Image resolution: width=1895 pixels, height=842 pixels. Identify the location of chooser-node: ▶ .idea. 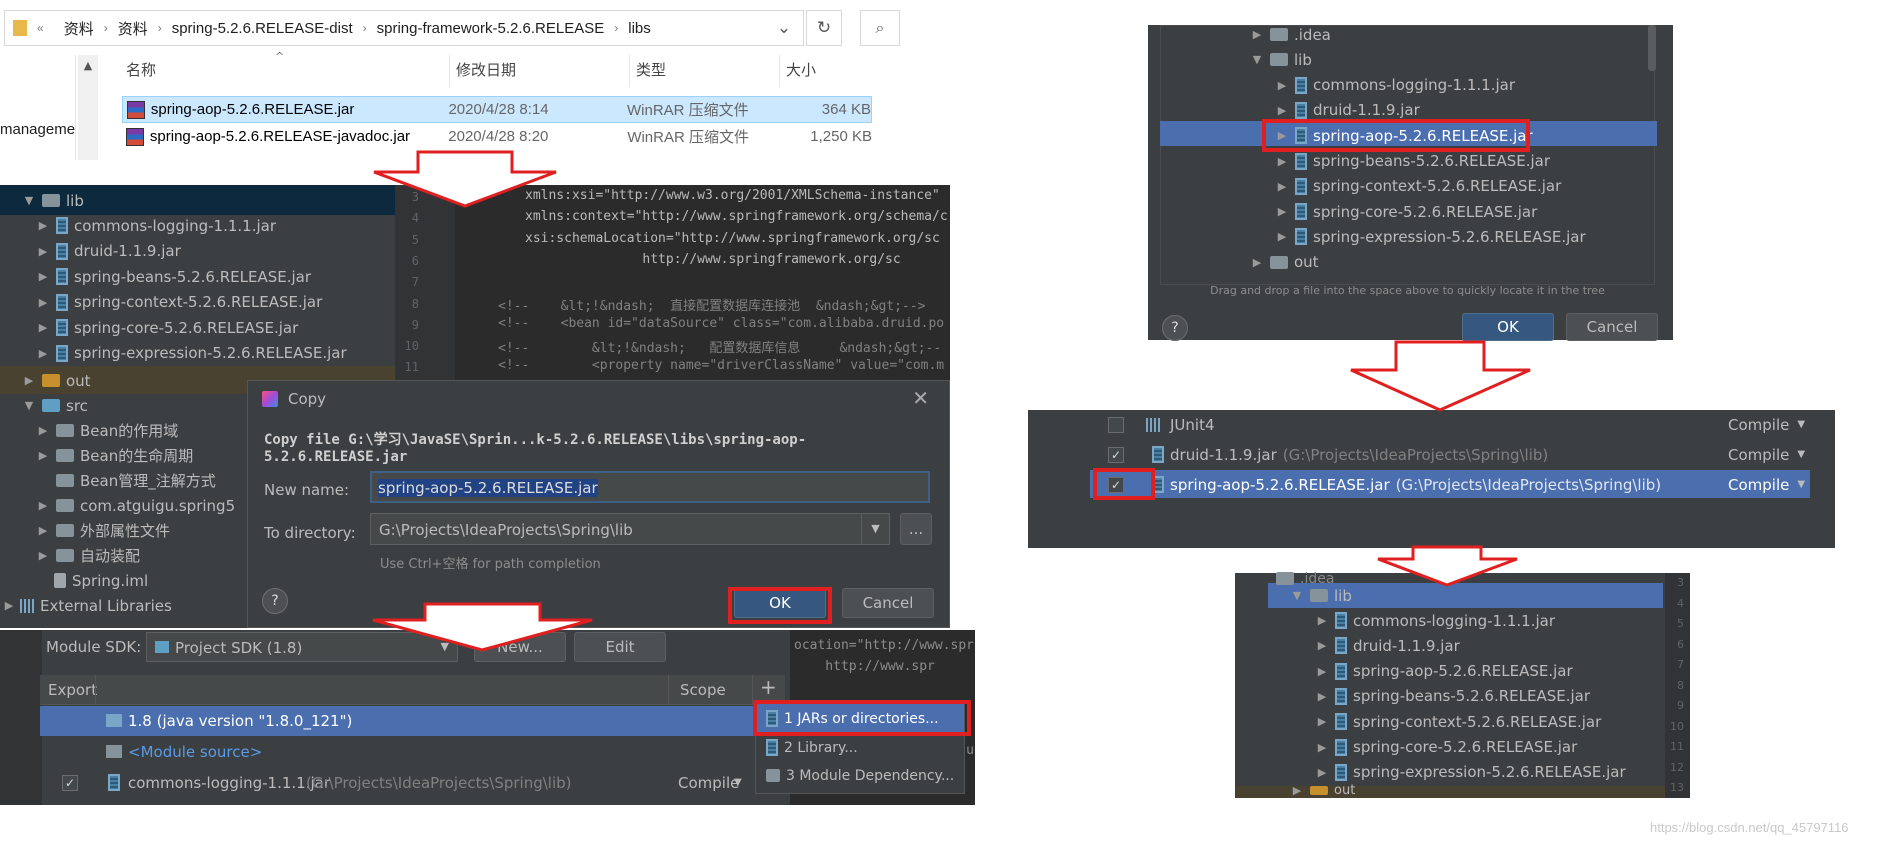
(1290, 34).